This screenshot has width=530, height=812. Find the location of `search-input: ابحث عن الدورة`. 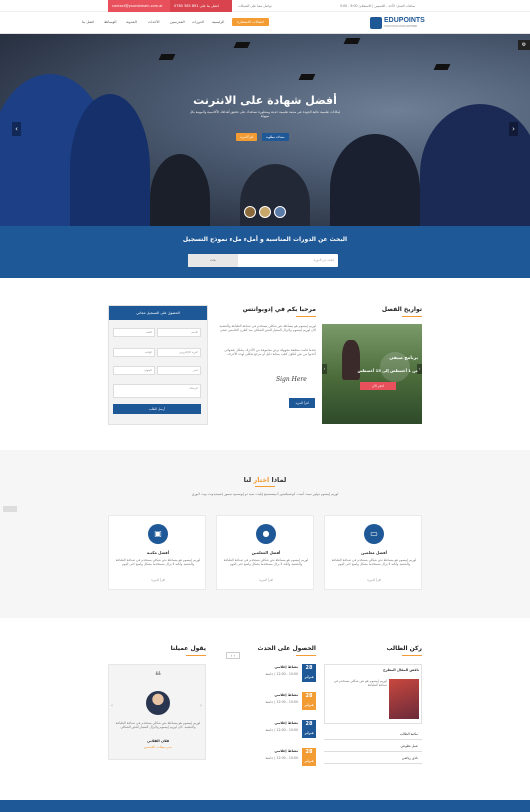

search-input: ابحث عن الدورة is located at coordinates (287, 260).